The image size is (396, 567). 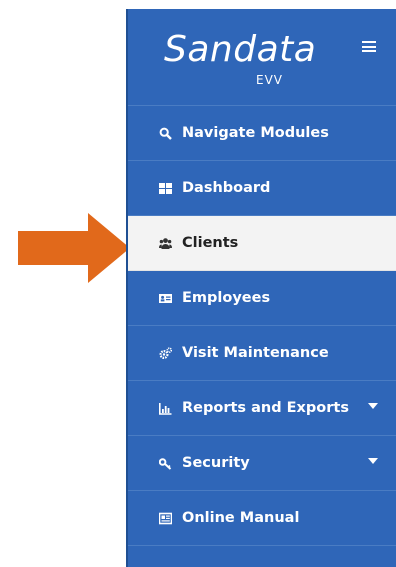 I want to click on brand-header: Sandata EVV, so click(x=262, y=57).